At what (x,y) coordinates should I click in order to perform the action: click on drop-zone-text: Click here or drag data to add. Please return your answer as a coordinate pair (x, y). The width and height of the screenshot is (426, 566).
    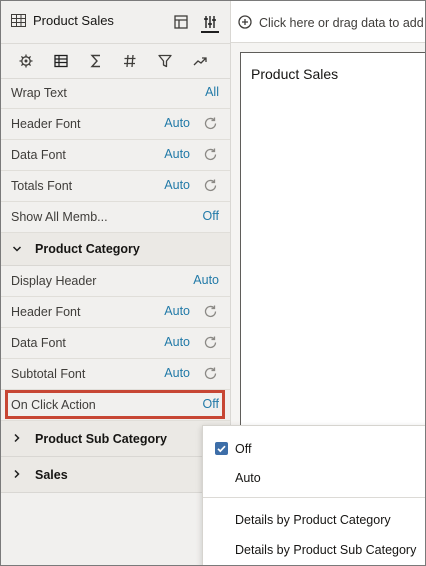
    Looking at the image, I should click on (341, 23).